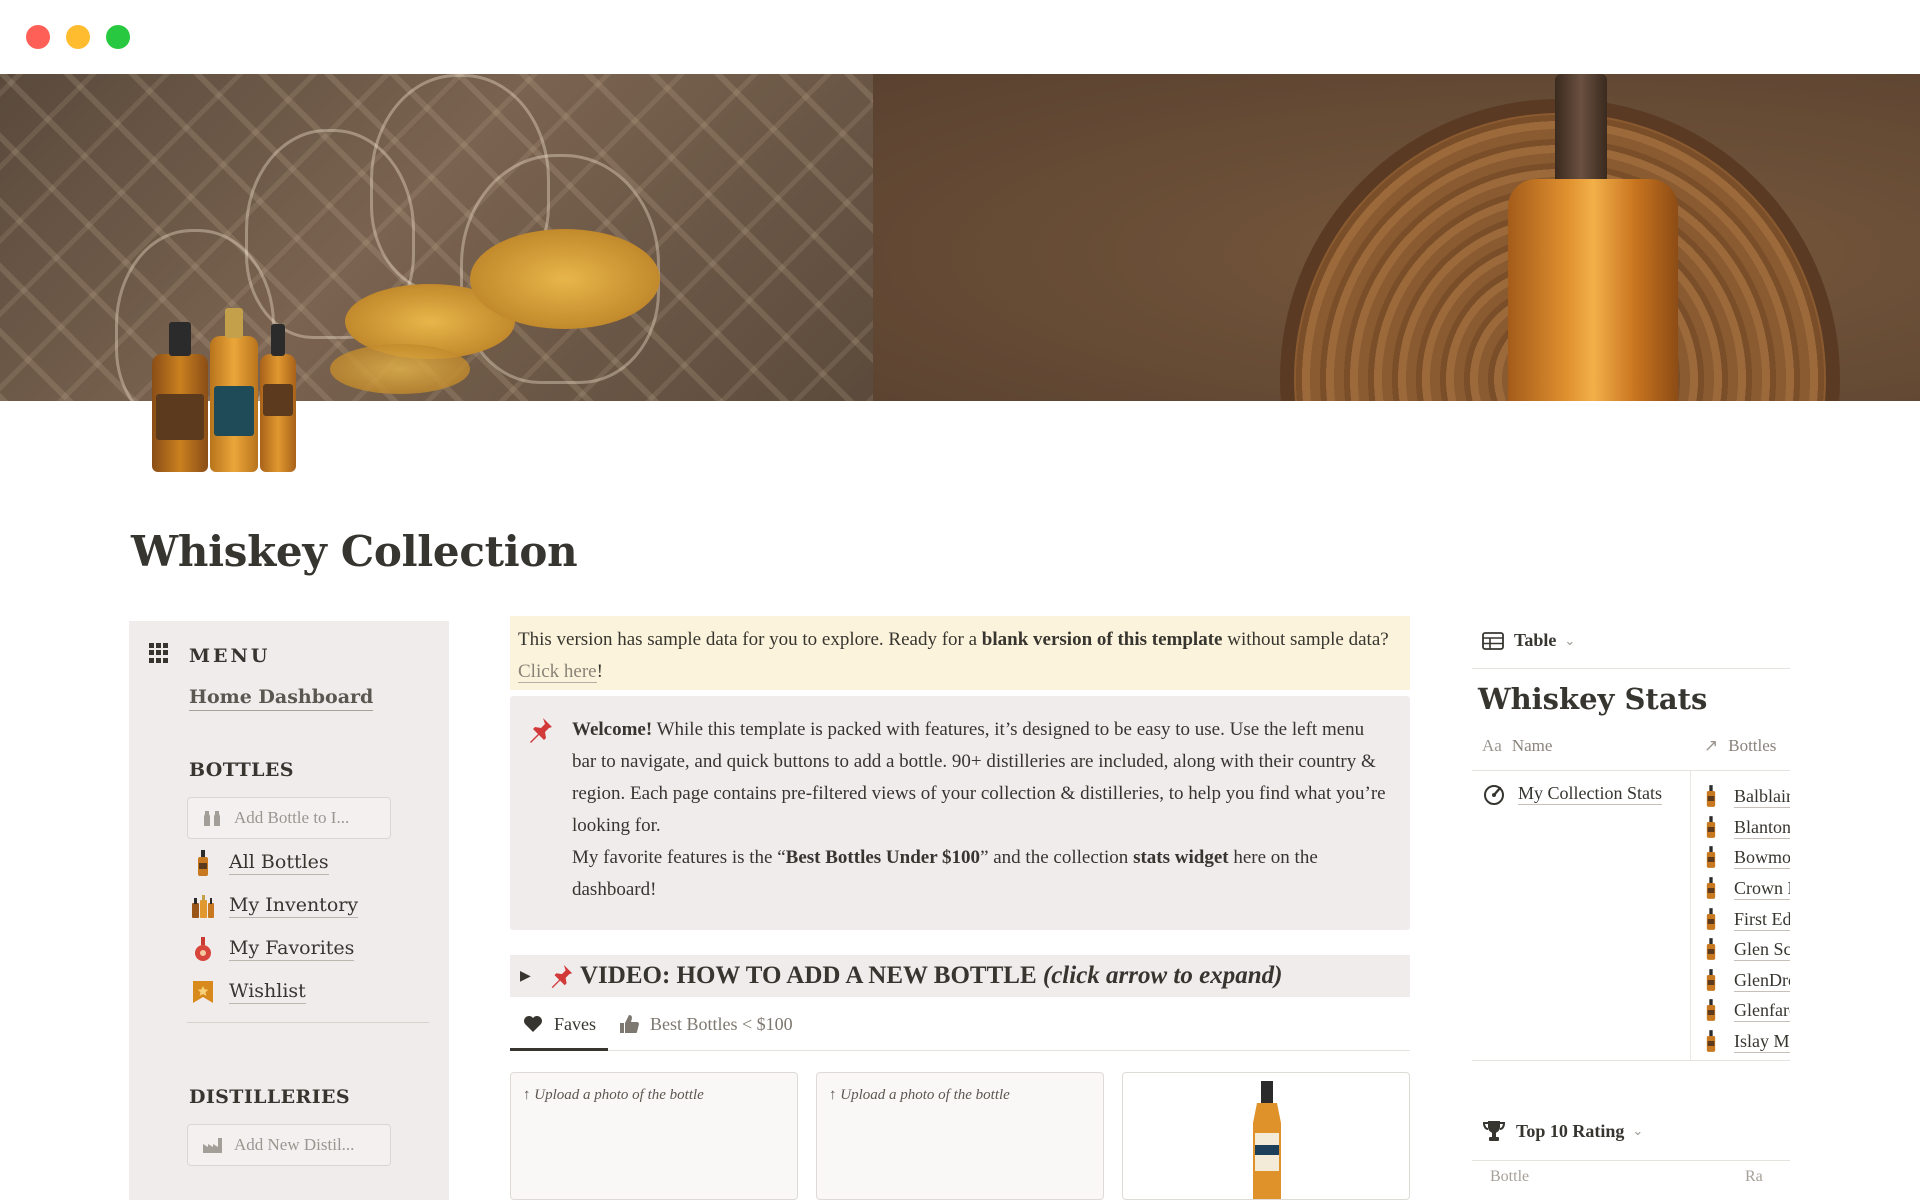 The image size is (1920, 1200). I want to click on bottle-relation-item: Islay Mist, so click(1748, 1042).